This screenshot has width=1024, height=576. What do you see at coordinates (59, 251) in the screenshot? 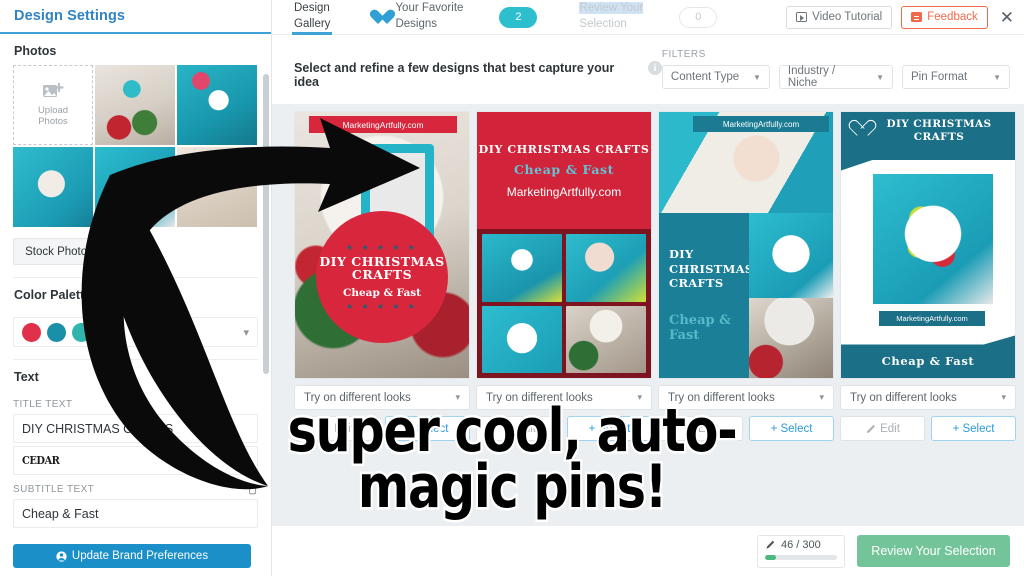
I see `stock-photos-button: Stock Photos` at bounding box center [59, 251].